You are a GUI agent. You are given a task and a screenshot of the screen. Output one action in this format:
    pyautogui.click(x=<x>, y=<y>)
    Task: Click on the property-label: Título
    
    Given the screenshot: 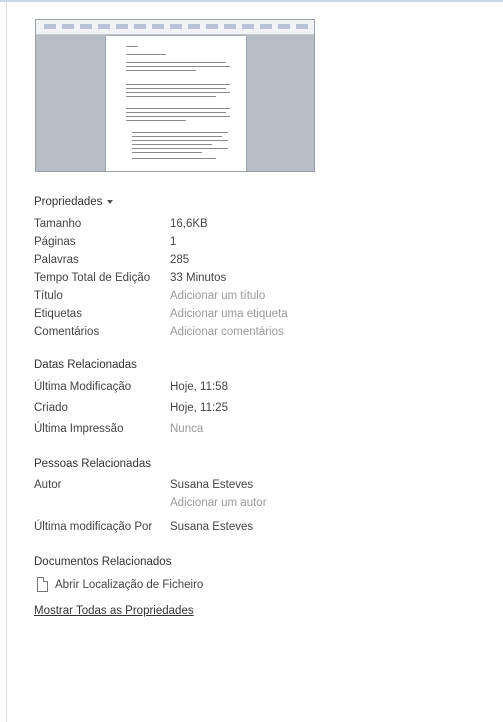 What is the action you would take?
    pyautogui.click(x=48, y=296)
    